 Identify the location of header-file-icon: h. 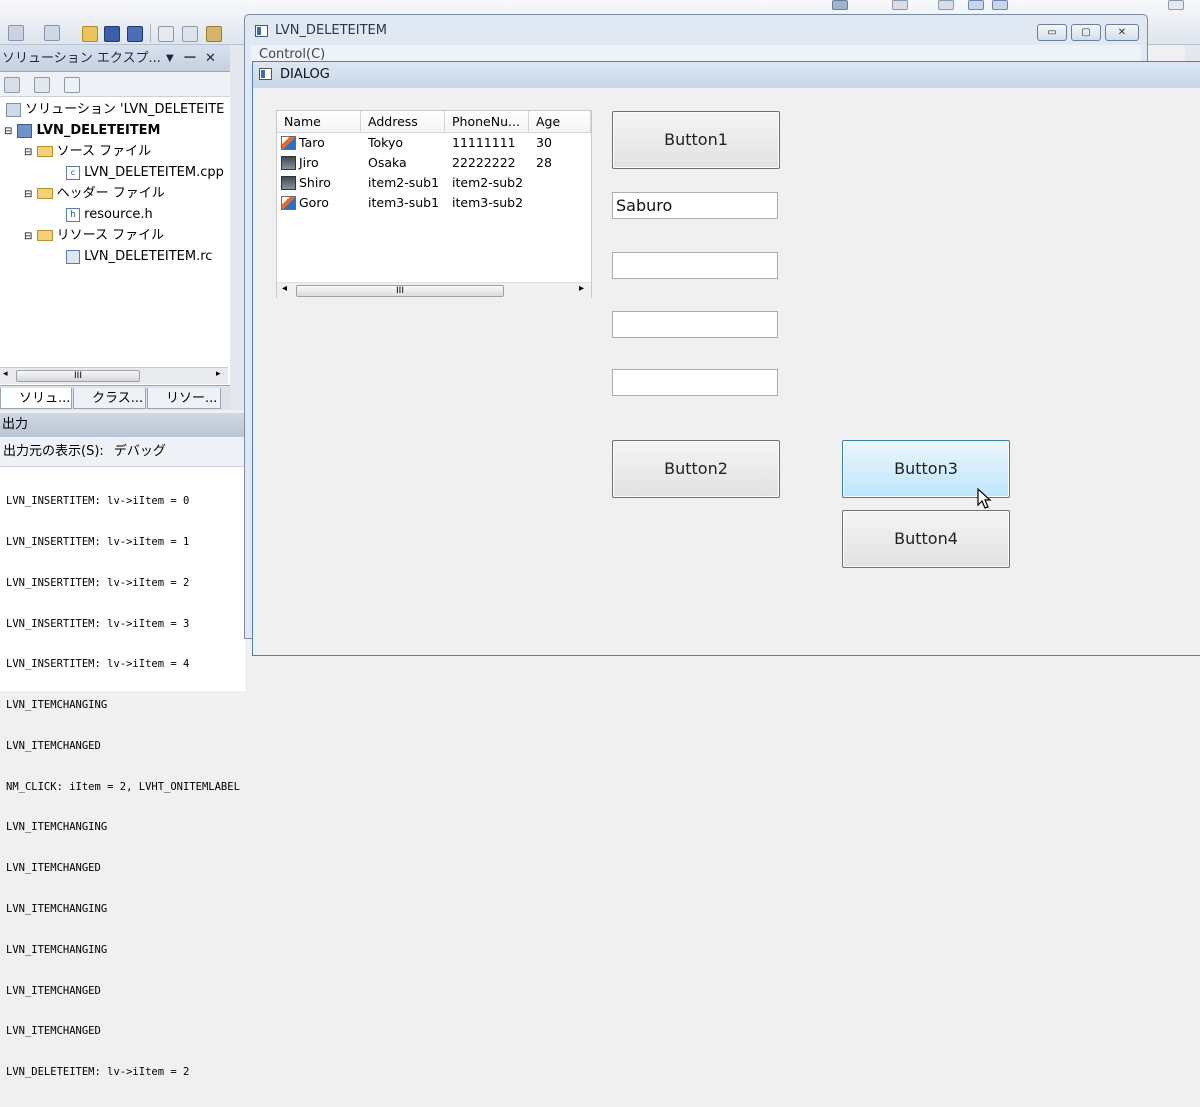
(73, 214).